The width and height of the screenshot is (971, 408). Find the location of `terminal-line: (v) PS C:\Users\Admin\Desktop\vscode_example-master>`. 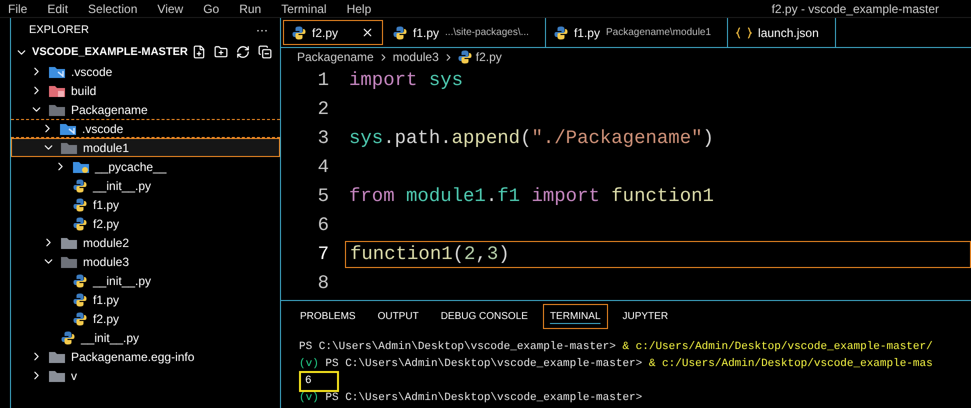

terminal-line: (v) PS C:\Users\Admin\Desktop\vscode_example-master> is located at coordinates (471, 398).